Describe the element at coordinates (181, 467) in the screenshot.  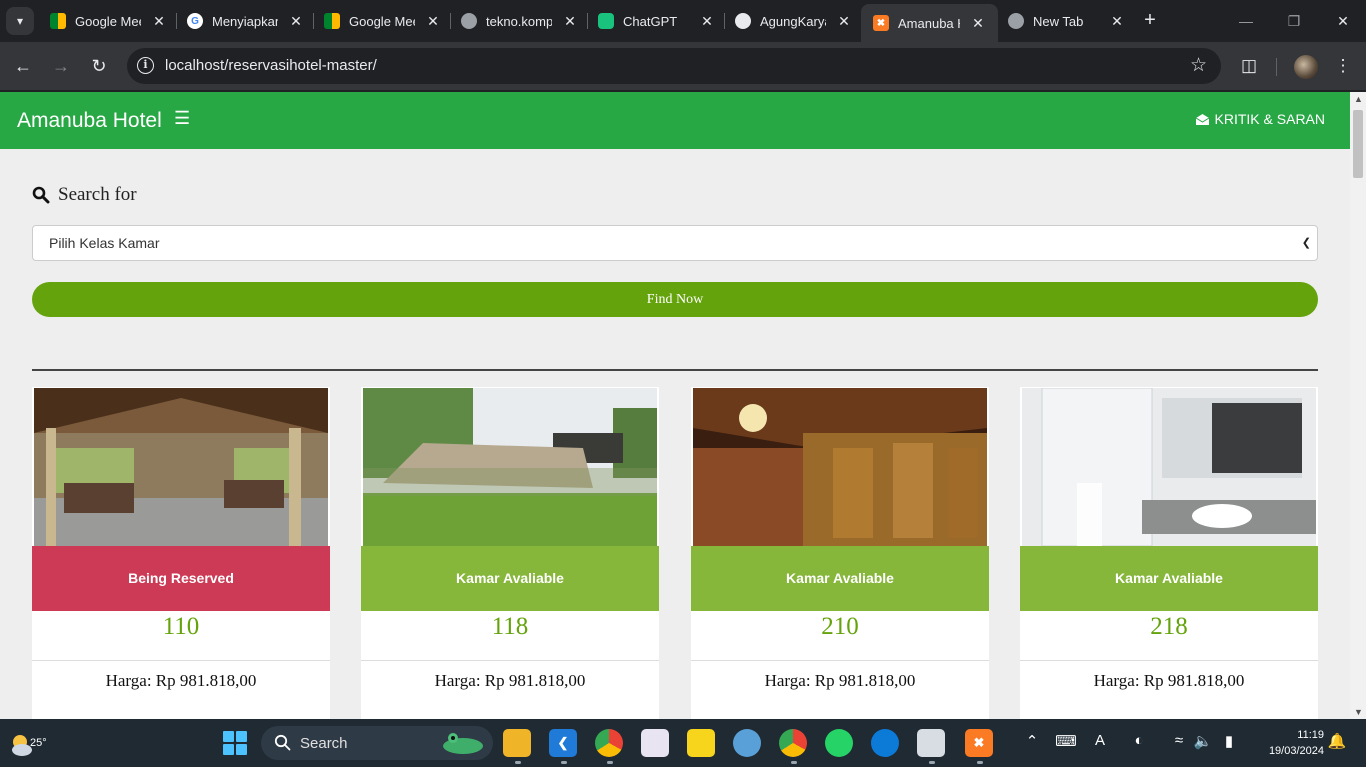
I see `room-photo-pavilion` at that location.